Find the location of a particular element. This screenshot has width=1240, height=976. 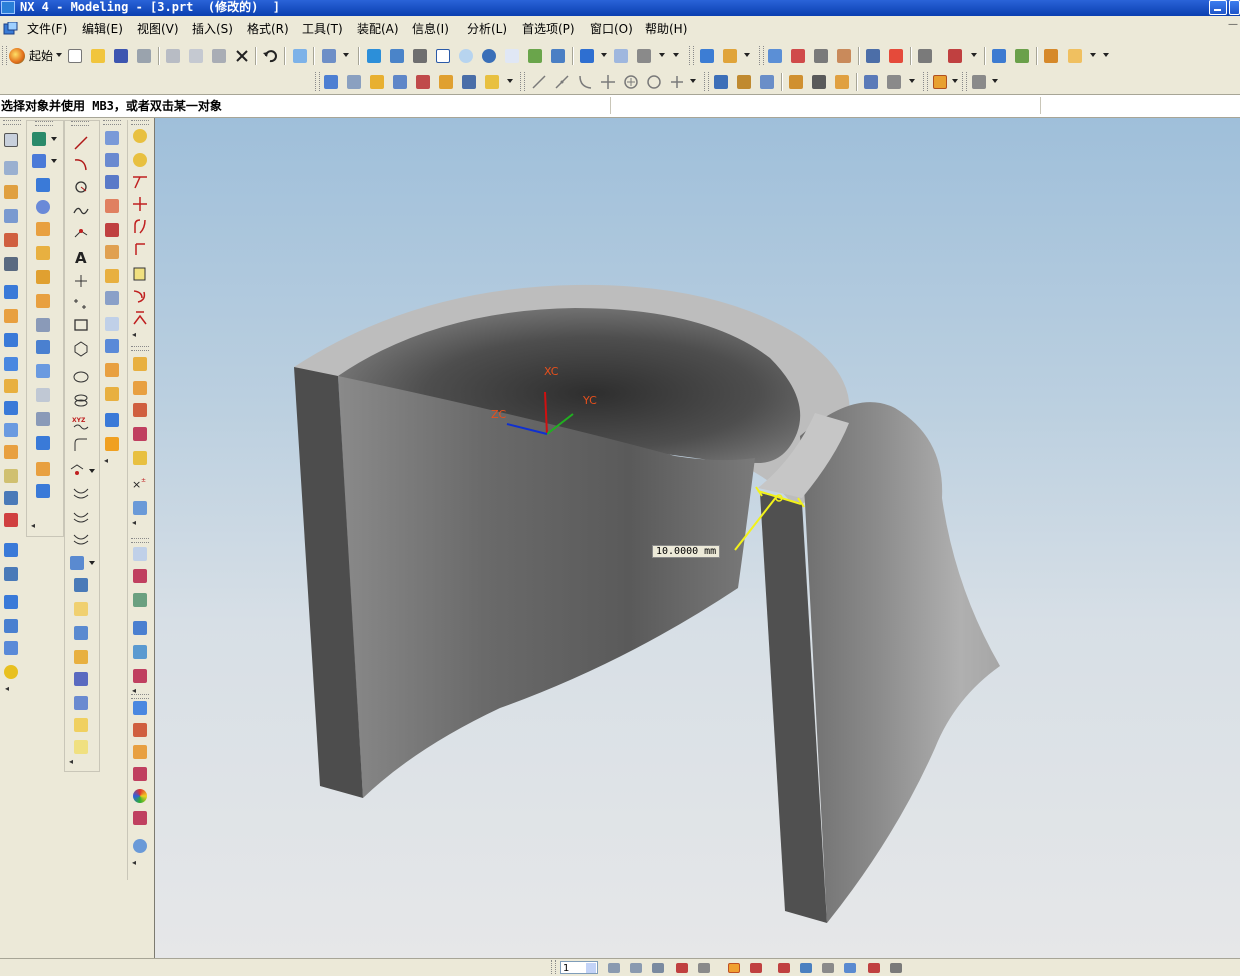

selection-filter-icon is located at coordinates (329, 56).